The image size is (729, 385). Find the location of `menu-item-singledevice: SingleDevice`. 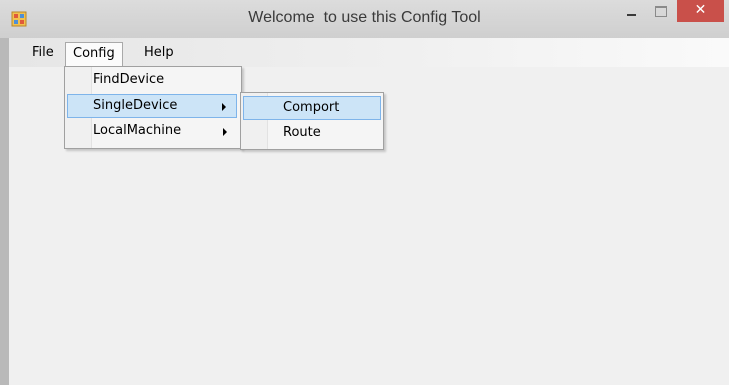

menu-item-singledevice: SingleDevice is located at coordinates (152, 106).